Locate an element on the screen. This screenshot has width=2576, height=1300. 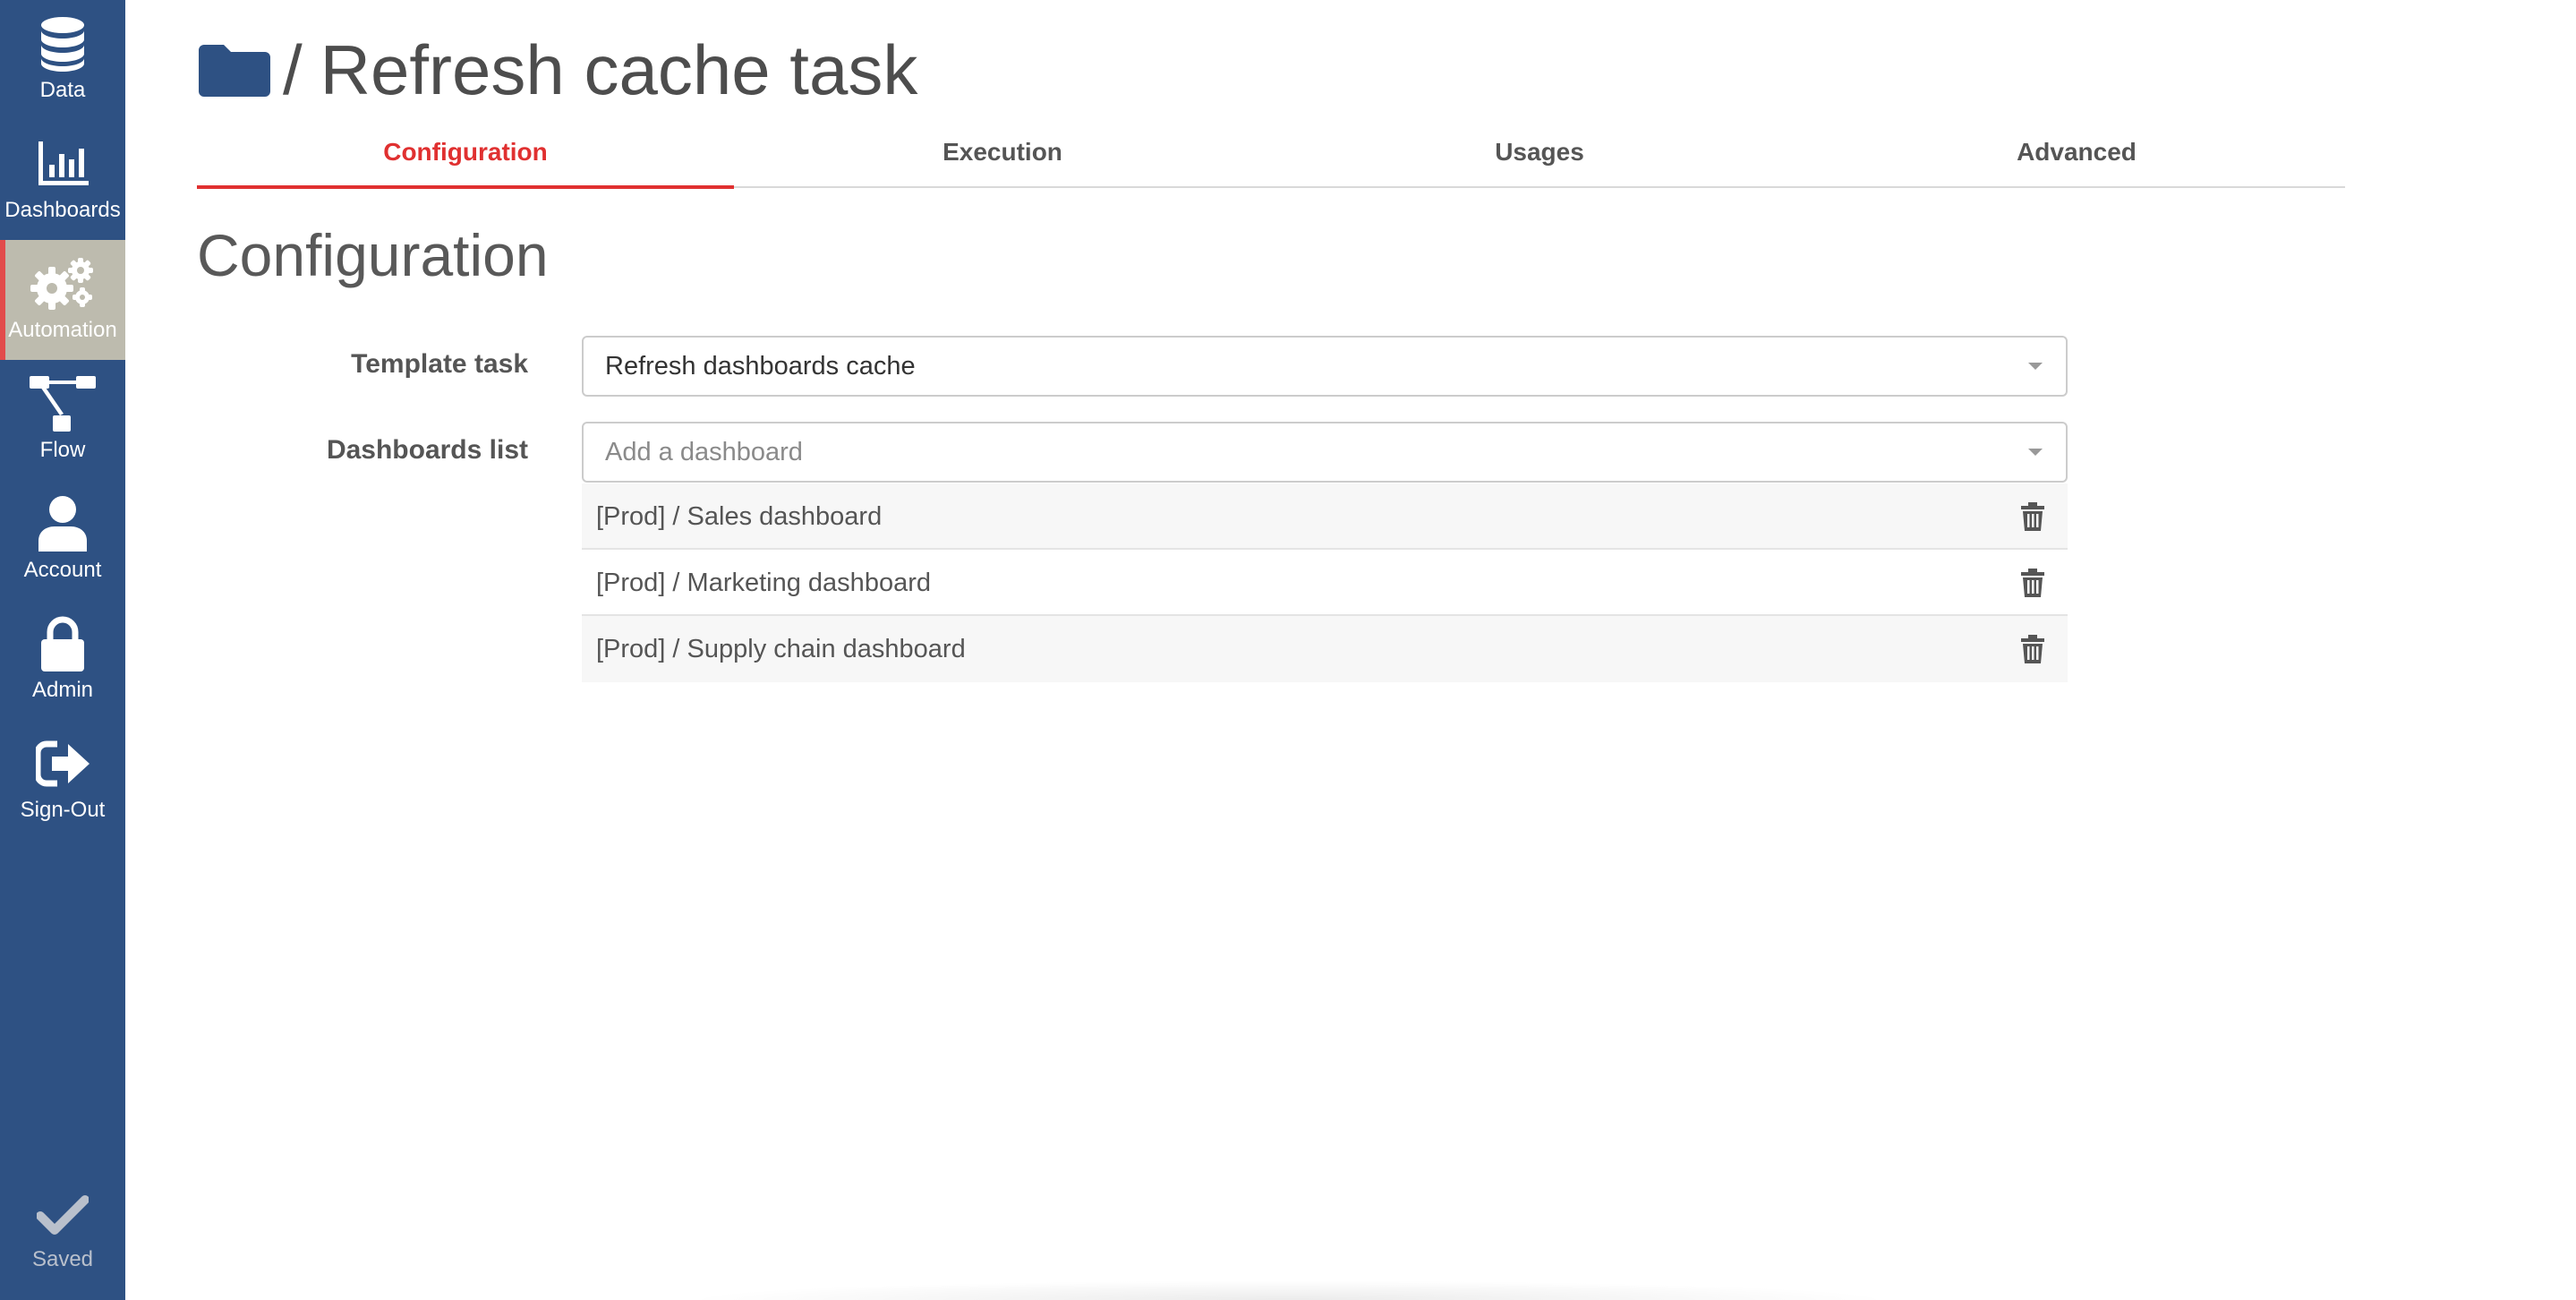
tab-execution: Execution is located at coordinates (1002, 155).